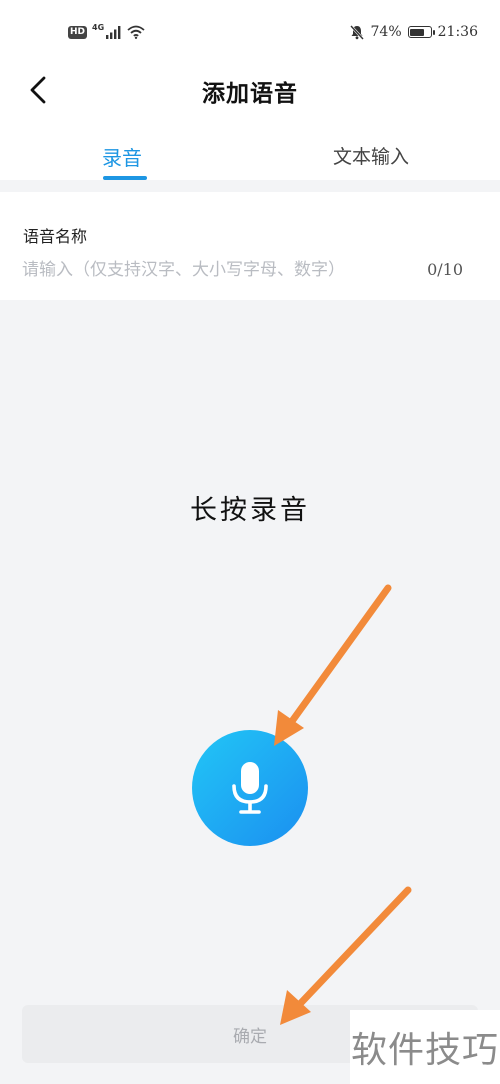 This screenshot has width=500, height=1084. Describe the element at coordinates (122, 156) in the screenshot. I see `tab-record: 录音` at that location.